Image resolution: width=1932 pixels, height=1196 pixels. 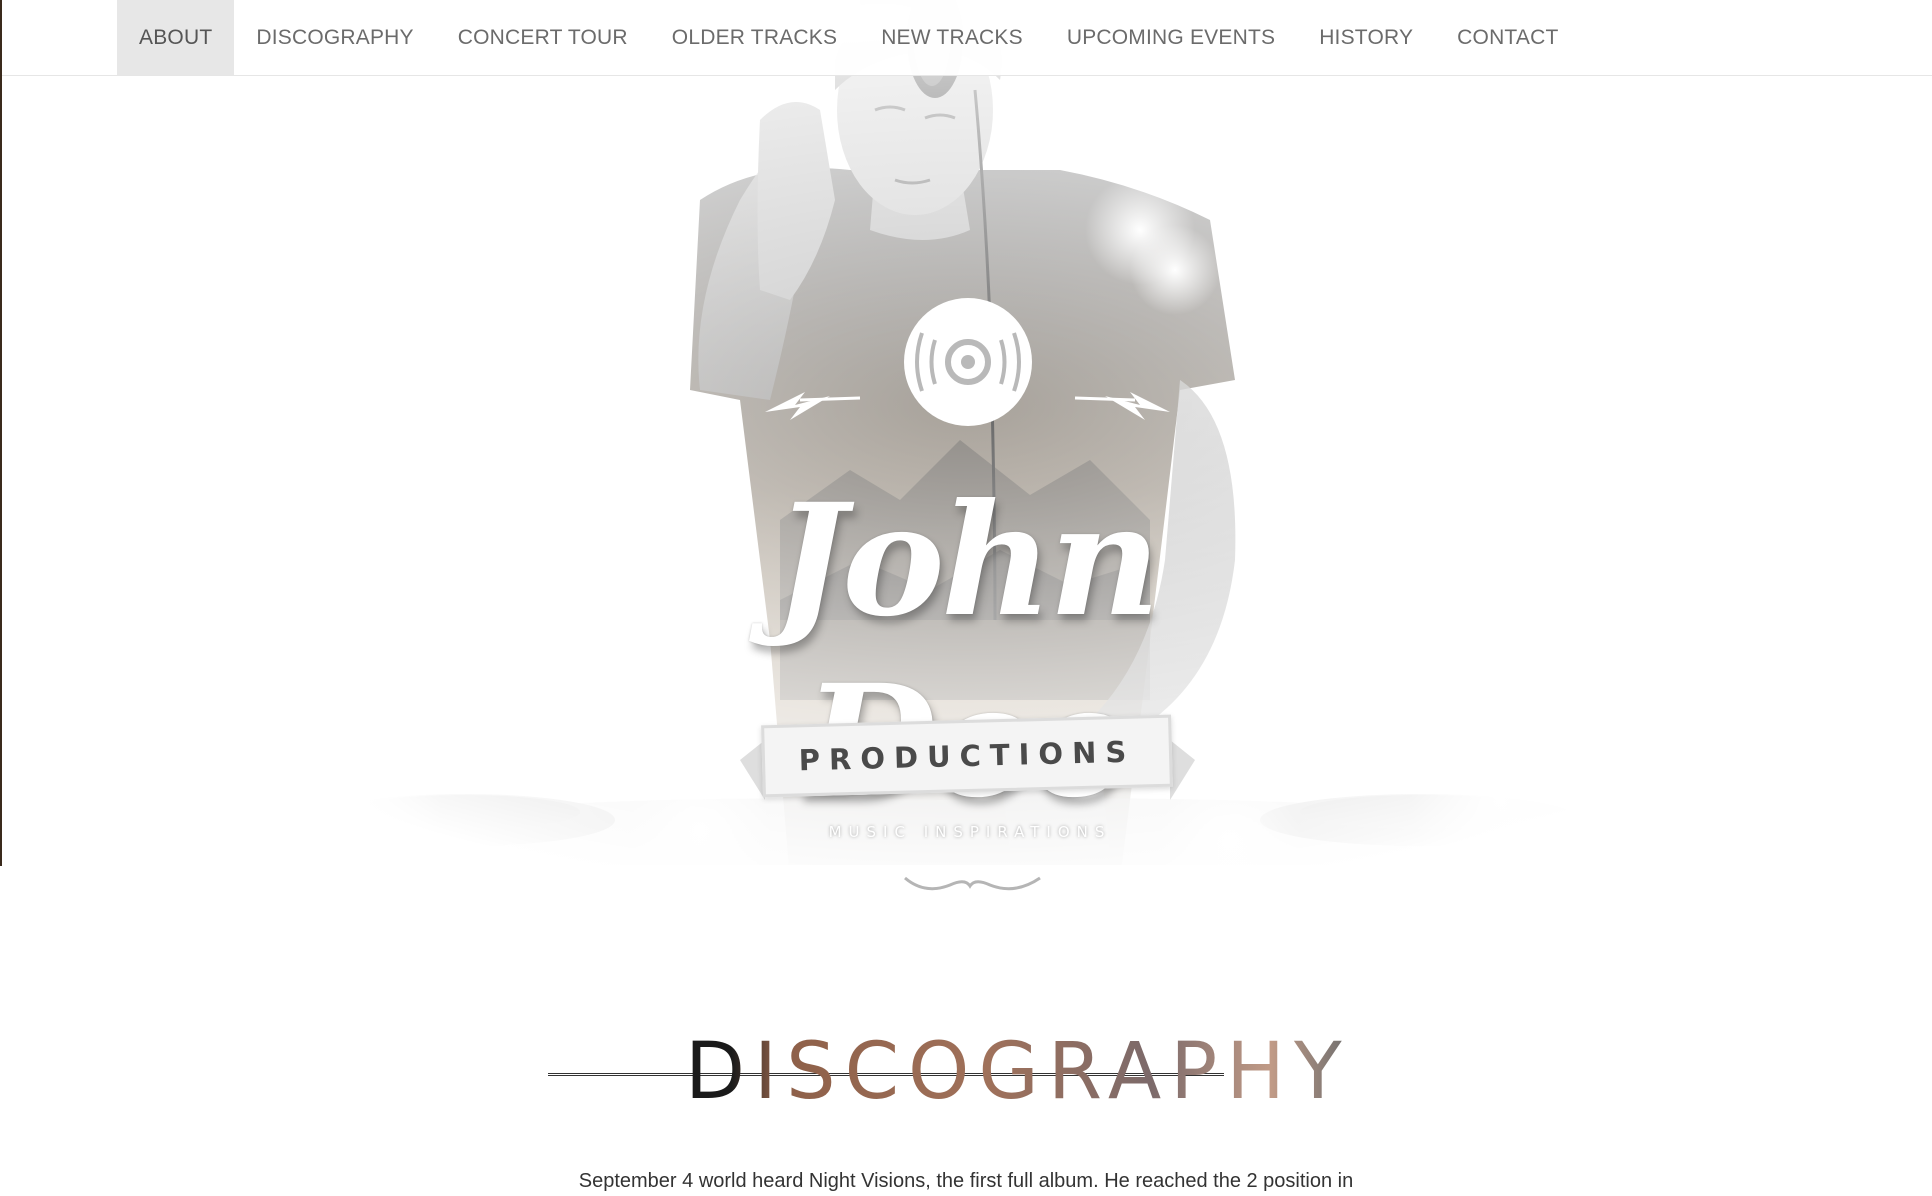 What do you see at coordinates (754, 37) in the screenshot?
I see `nav-item-older-tracks: OLDER TRACKS` at bounding box center [754, 37].